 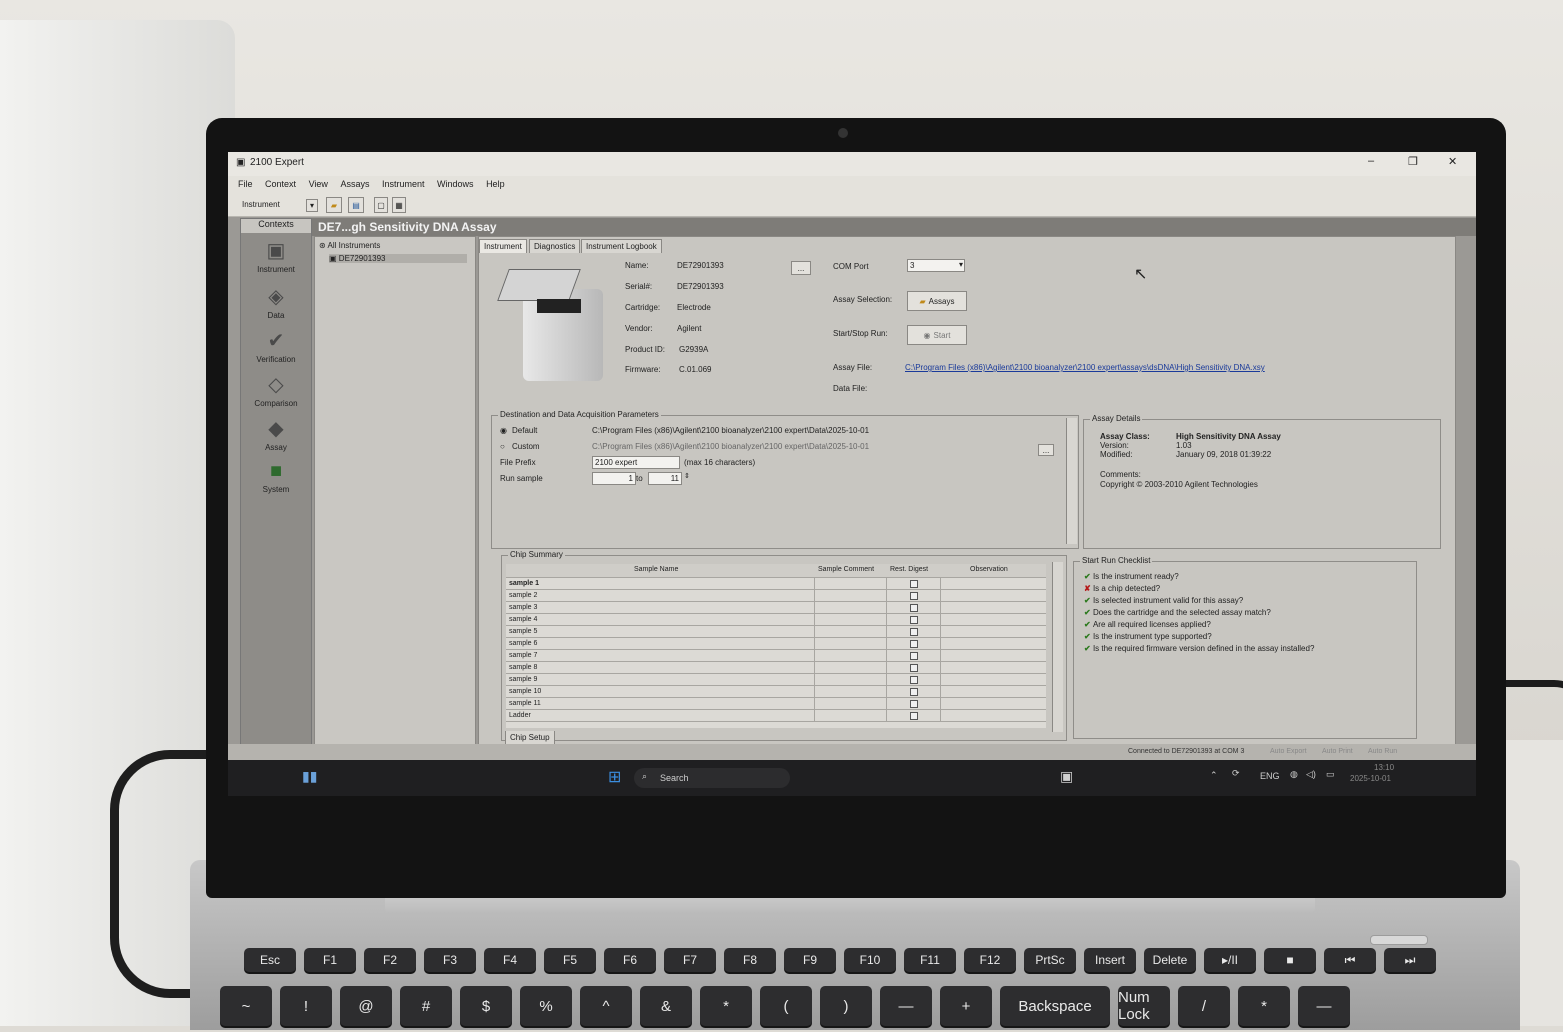 I want to click on context-comparison: ◇ Comparison, so click(x=276, y=390).